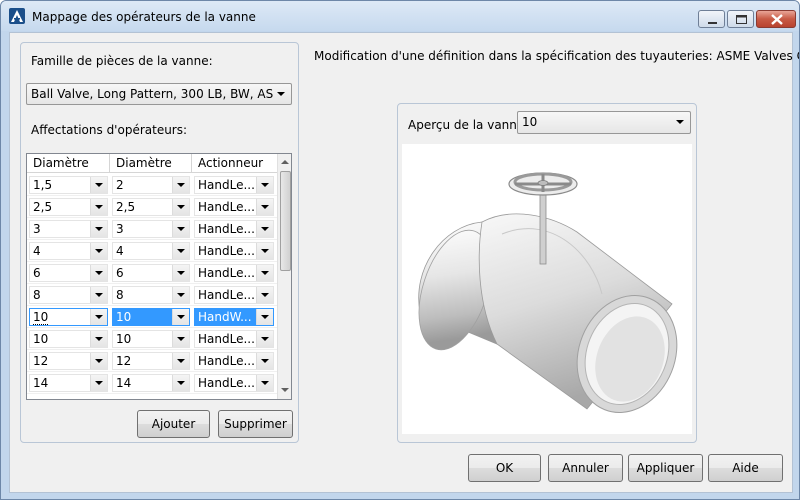 The width and height of the screenshot is (800, 500). I want to click on column-header-diameter-2: Diamètre, so click(151, 163).